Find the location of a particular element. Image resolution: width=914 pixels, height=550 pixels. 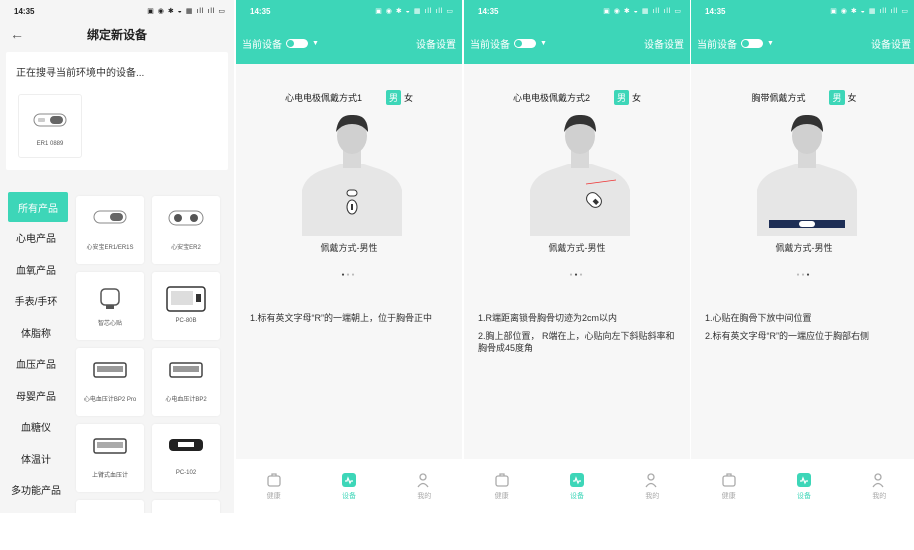

product-label: 心安宝ER1/ER1S is located at coordinates (110, 248).